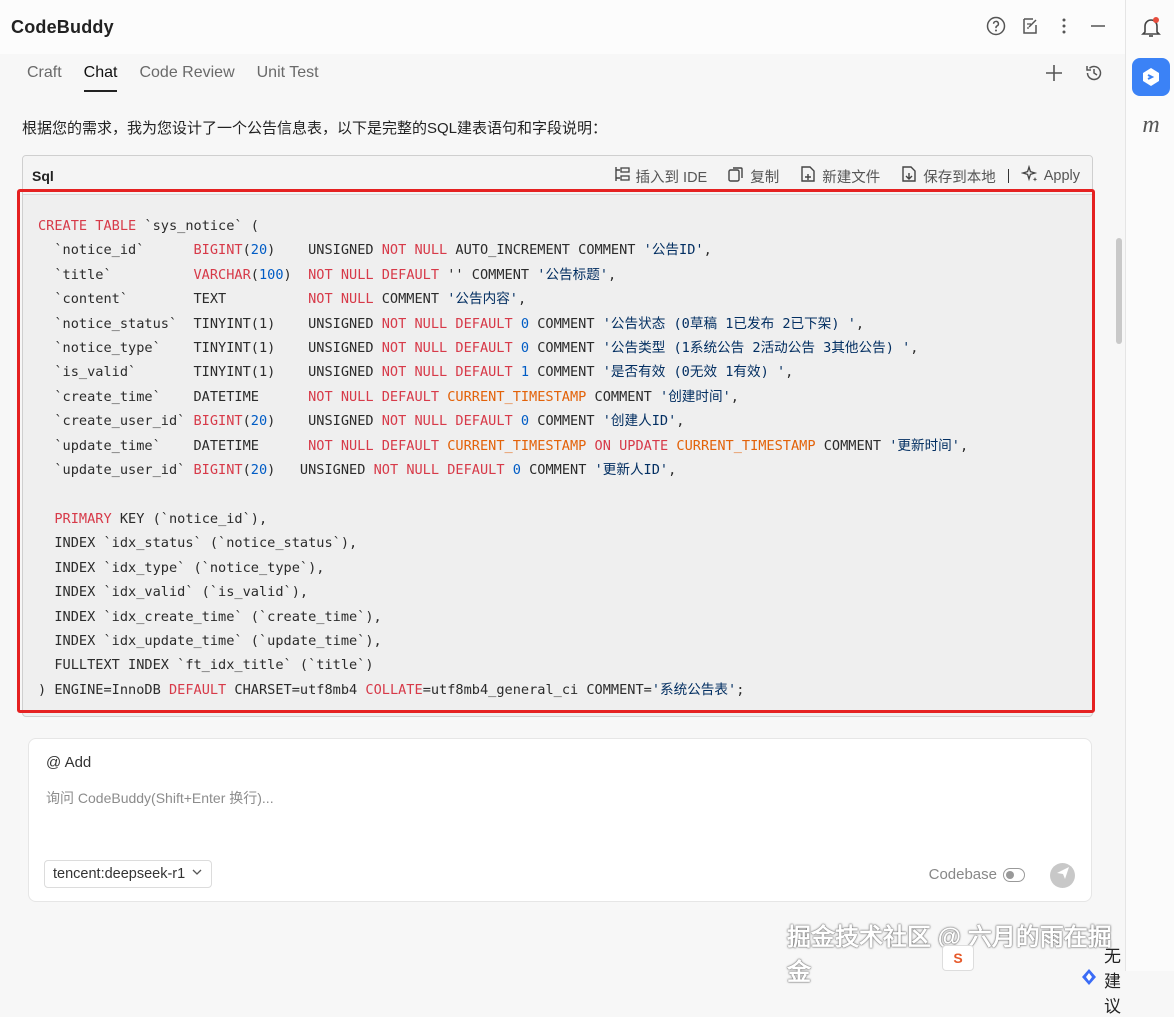  I want to click on suggest-label: 无建议, so click(1112, 981).